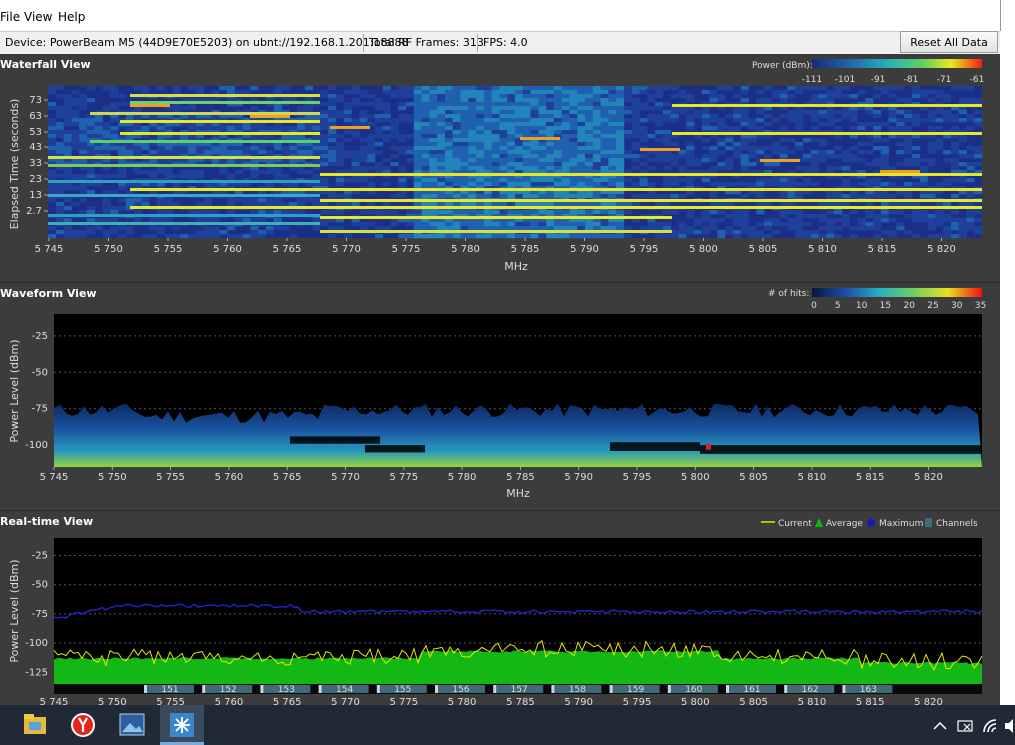 The height and width of the screenshot is (745, 1015). Describe the element at coordinates (35, 724) in the screenshot. I see `file-explorer-icon` at that location.